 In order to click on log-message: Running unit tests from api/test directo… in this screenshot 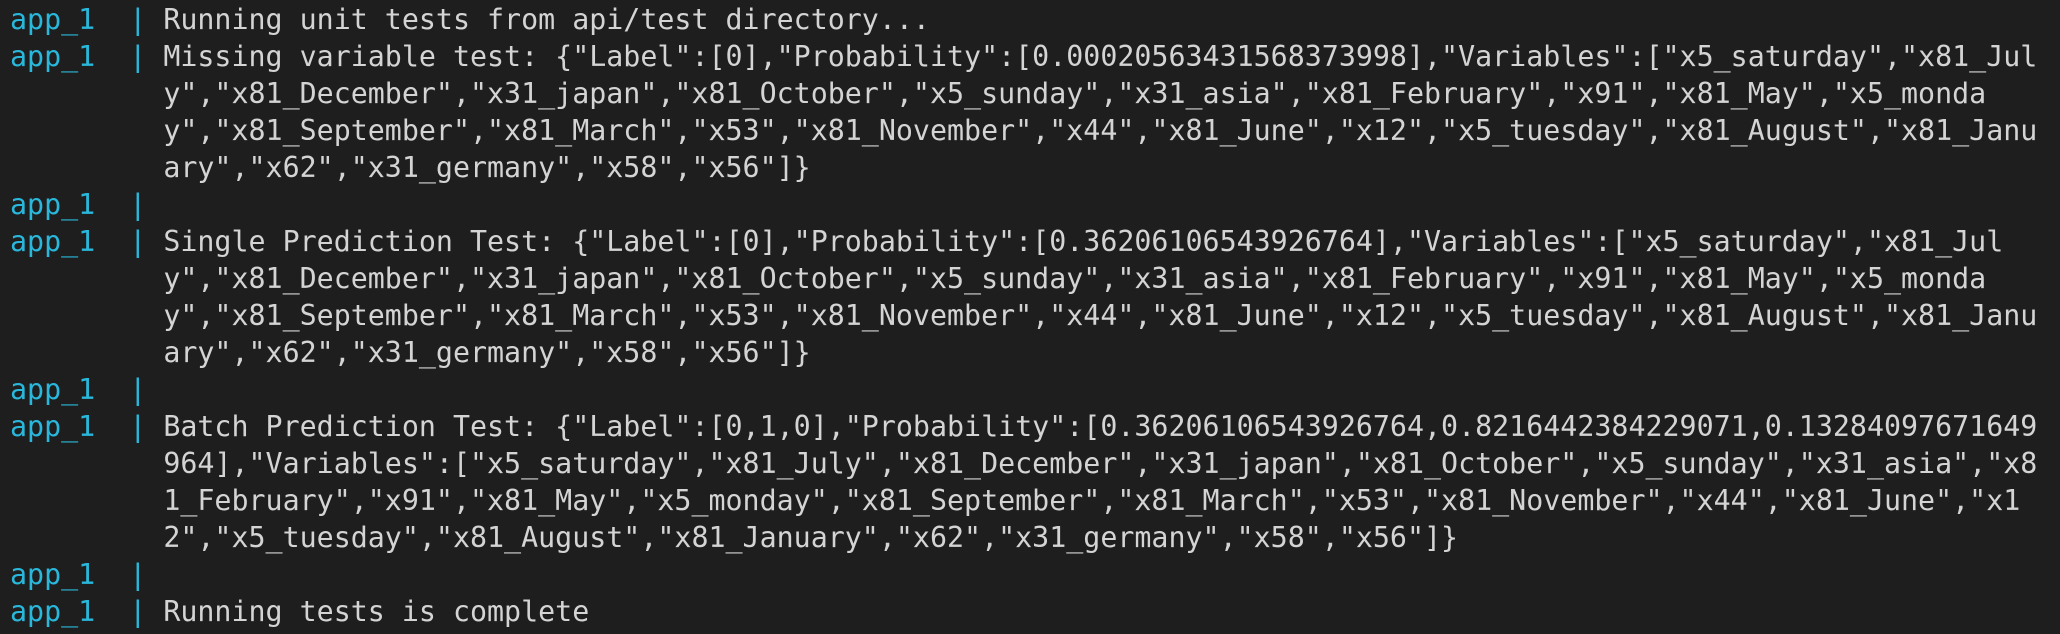, I will do `click(546, 19)`.